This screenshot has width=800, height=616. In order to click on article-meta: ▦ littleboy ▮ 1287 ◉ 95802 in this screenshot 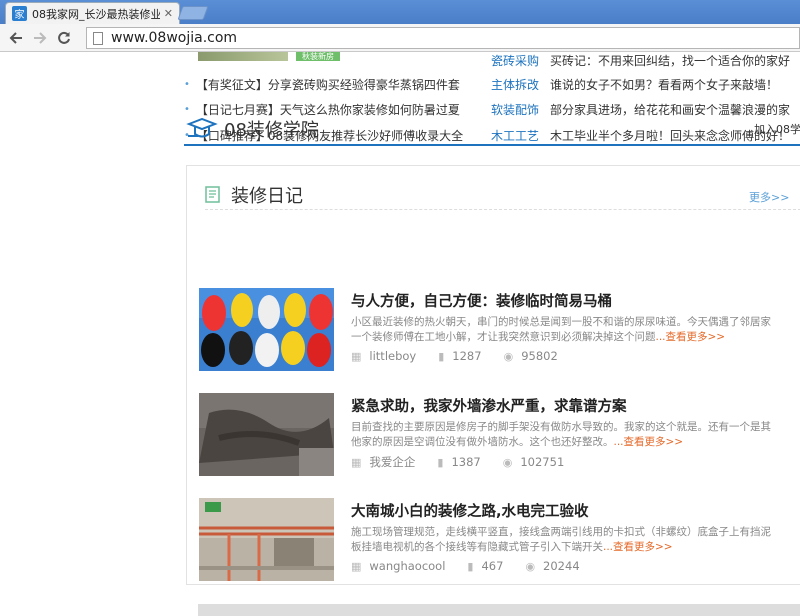, I will do `click(454, 356)`.